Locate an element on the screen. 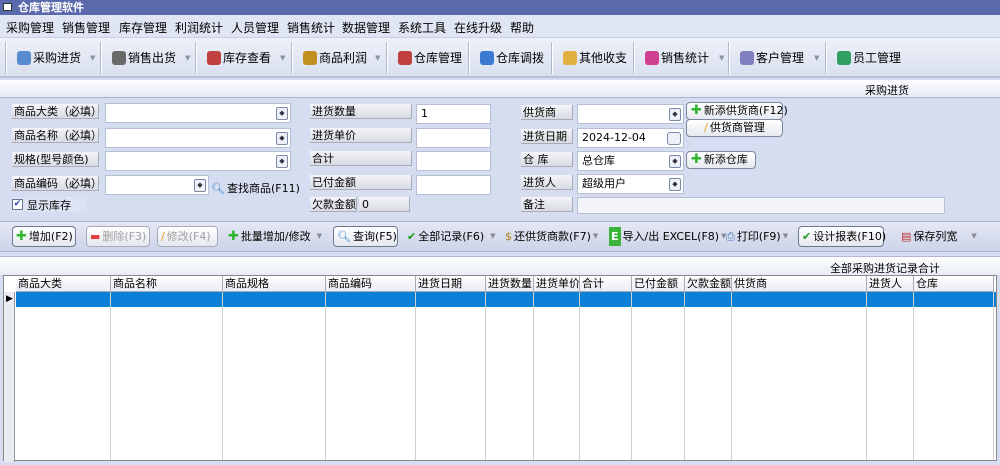 The image size is (1000, 465). inventory-icon is located at coordinates (214, 58).